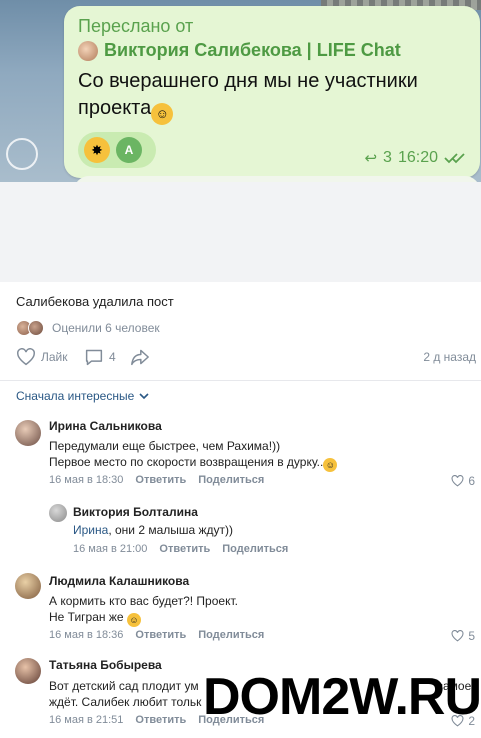 This screenshot has height=738, width=481. I want to click on message-meta: ↩ 3 16:20, so click(415, 158).